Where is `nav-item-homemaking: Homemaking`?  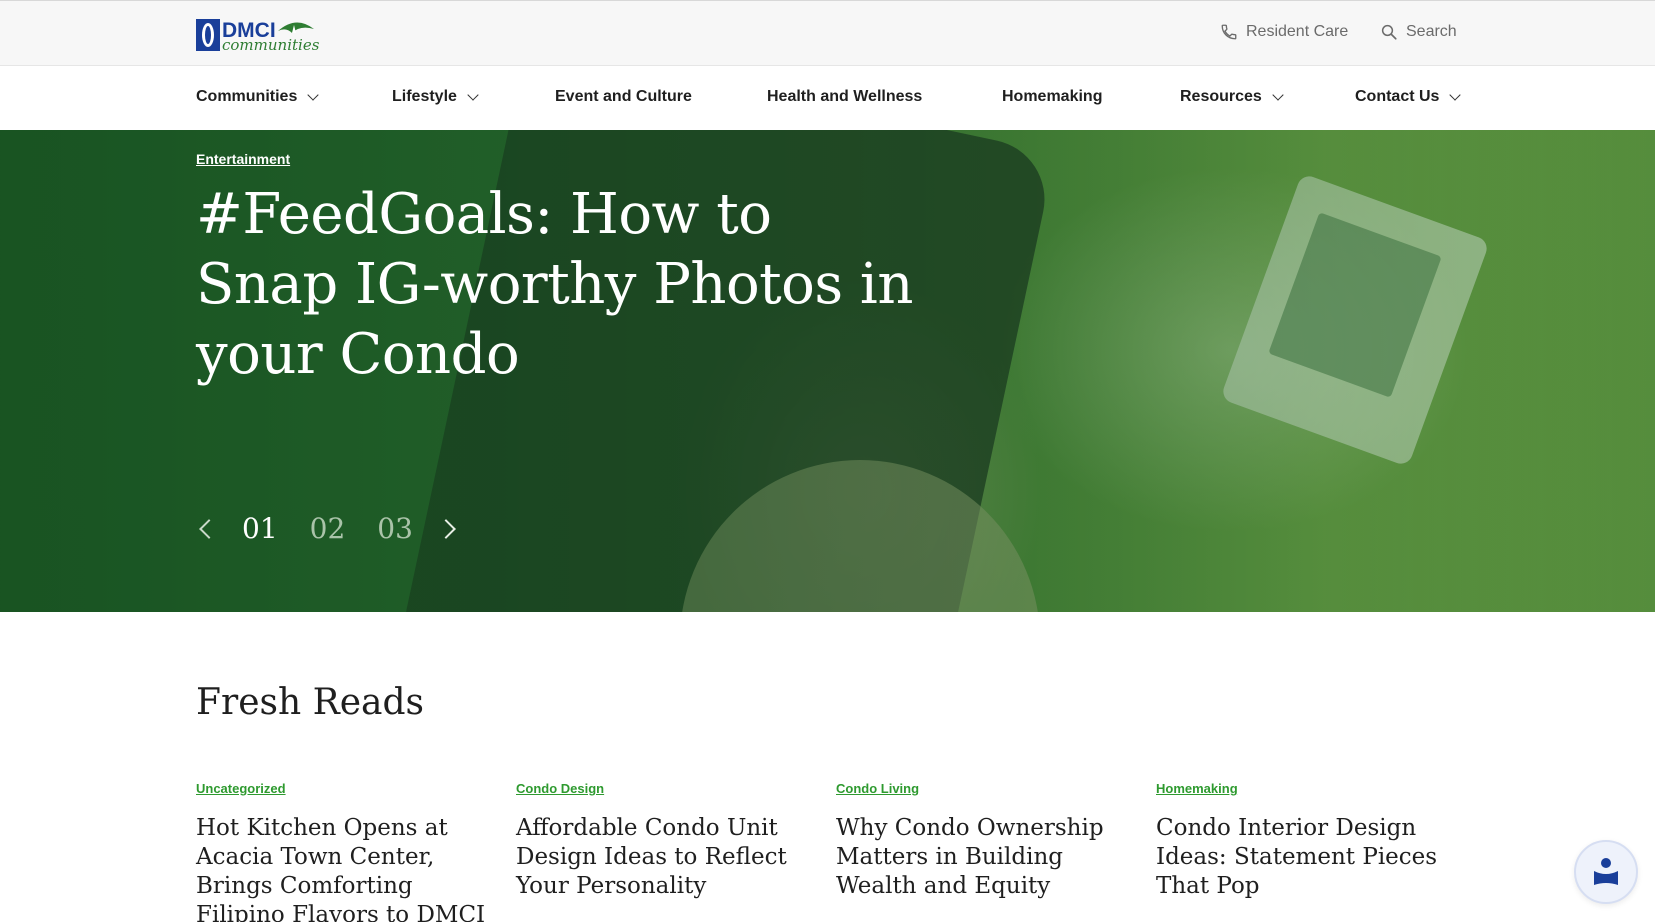 nav-item-homemaking: Homemaking is located at coordinates (1052, 97).